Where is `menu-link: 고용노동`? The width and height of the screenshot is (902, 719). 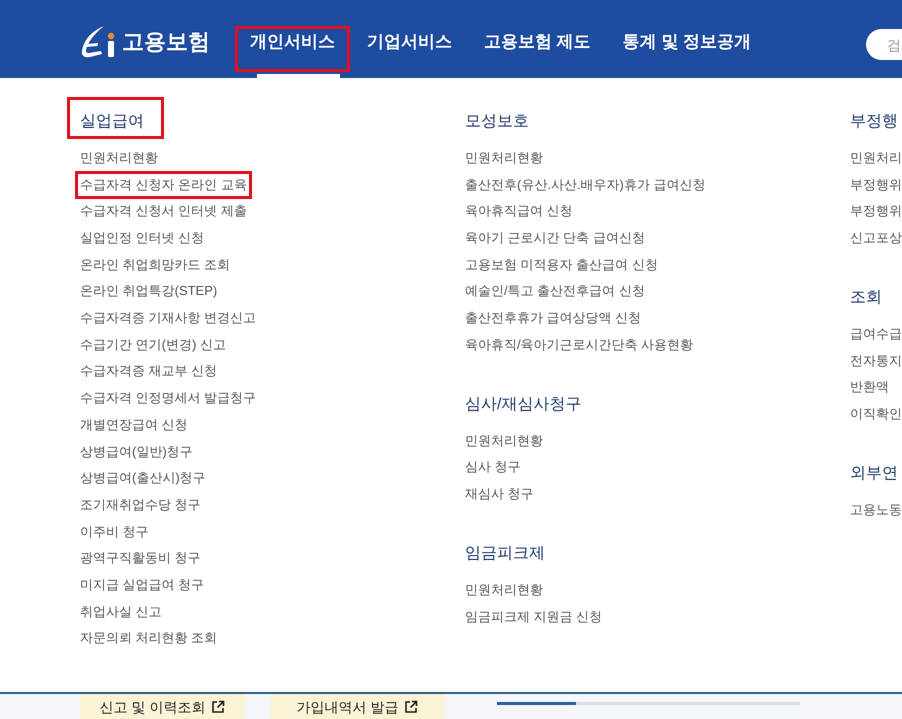 menu-link: 고용노동 is located at coordinates (876, 509).